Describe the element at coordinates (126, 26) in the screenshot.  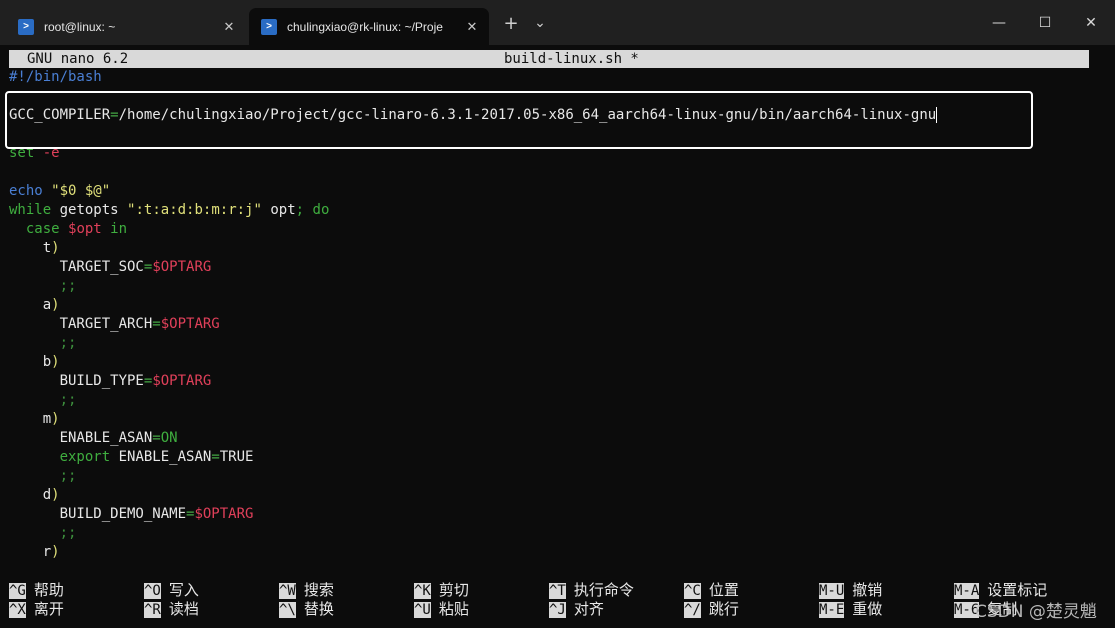
I see `tab-root-linux: > root@linux: ~ ✕` at that location.